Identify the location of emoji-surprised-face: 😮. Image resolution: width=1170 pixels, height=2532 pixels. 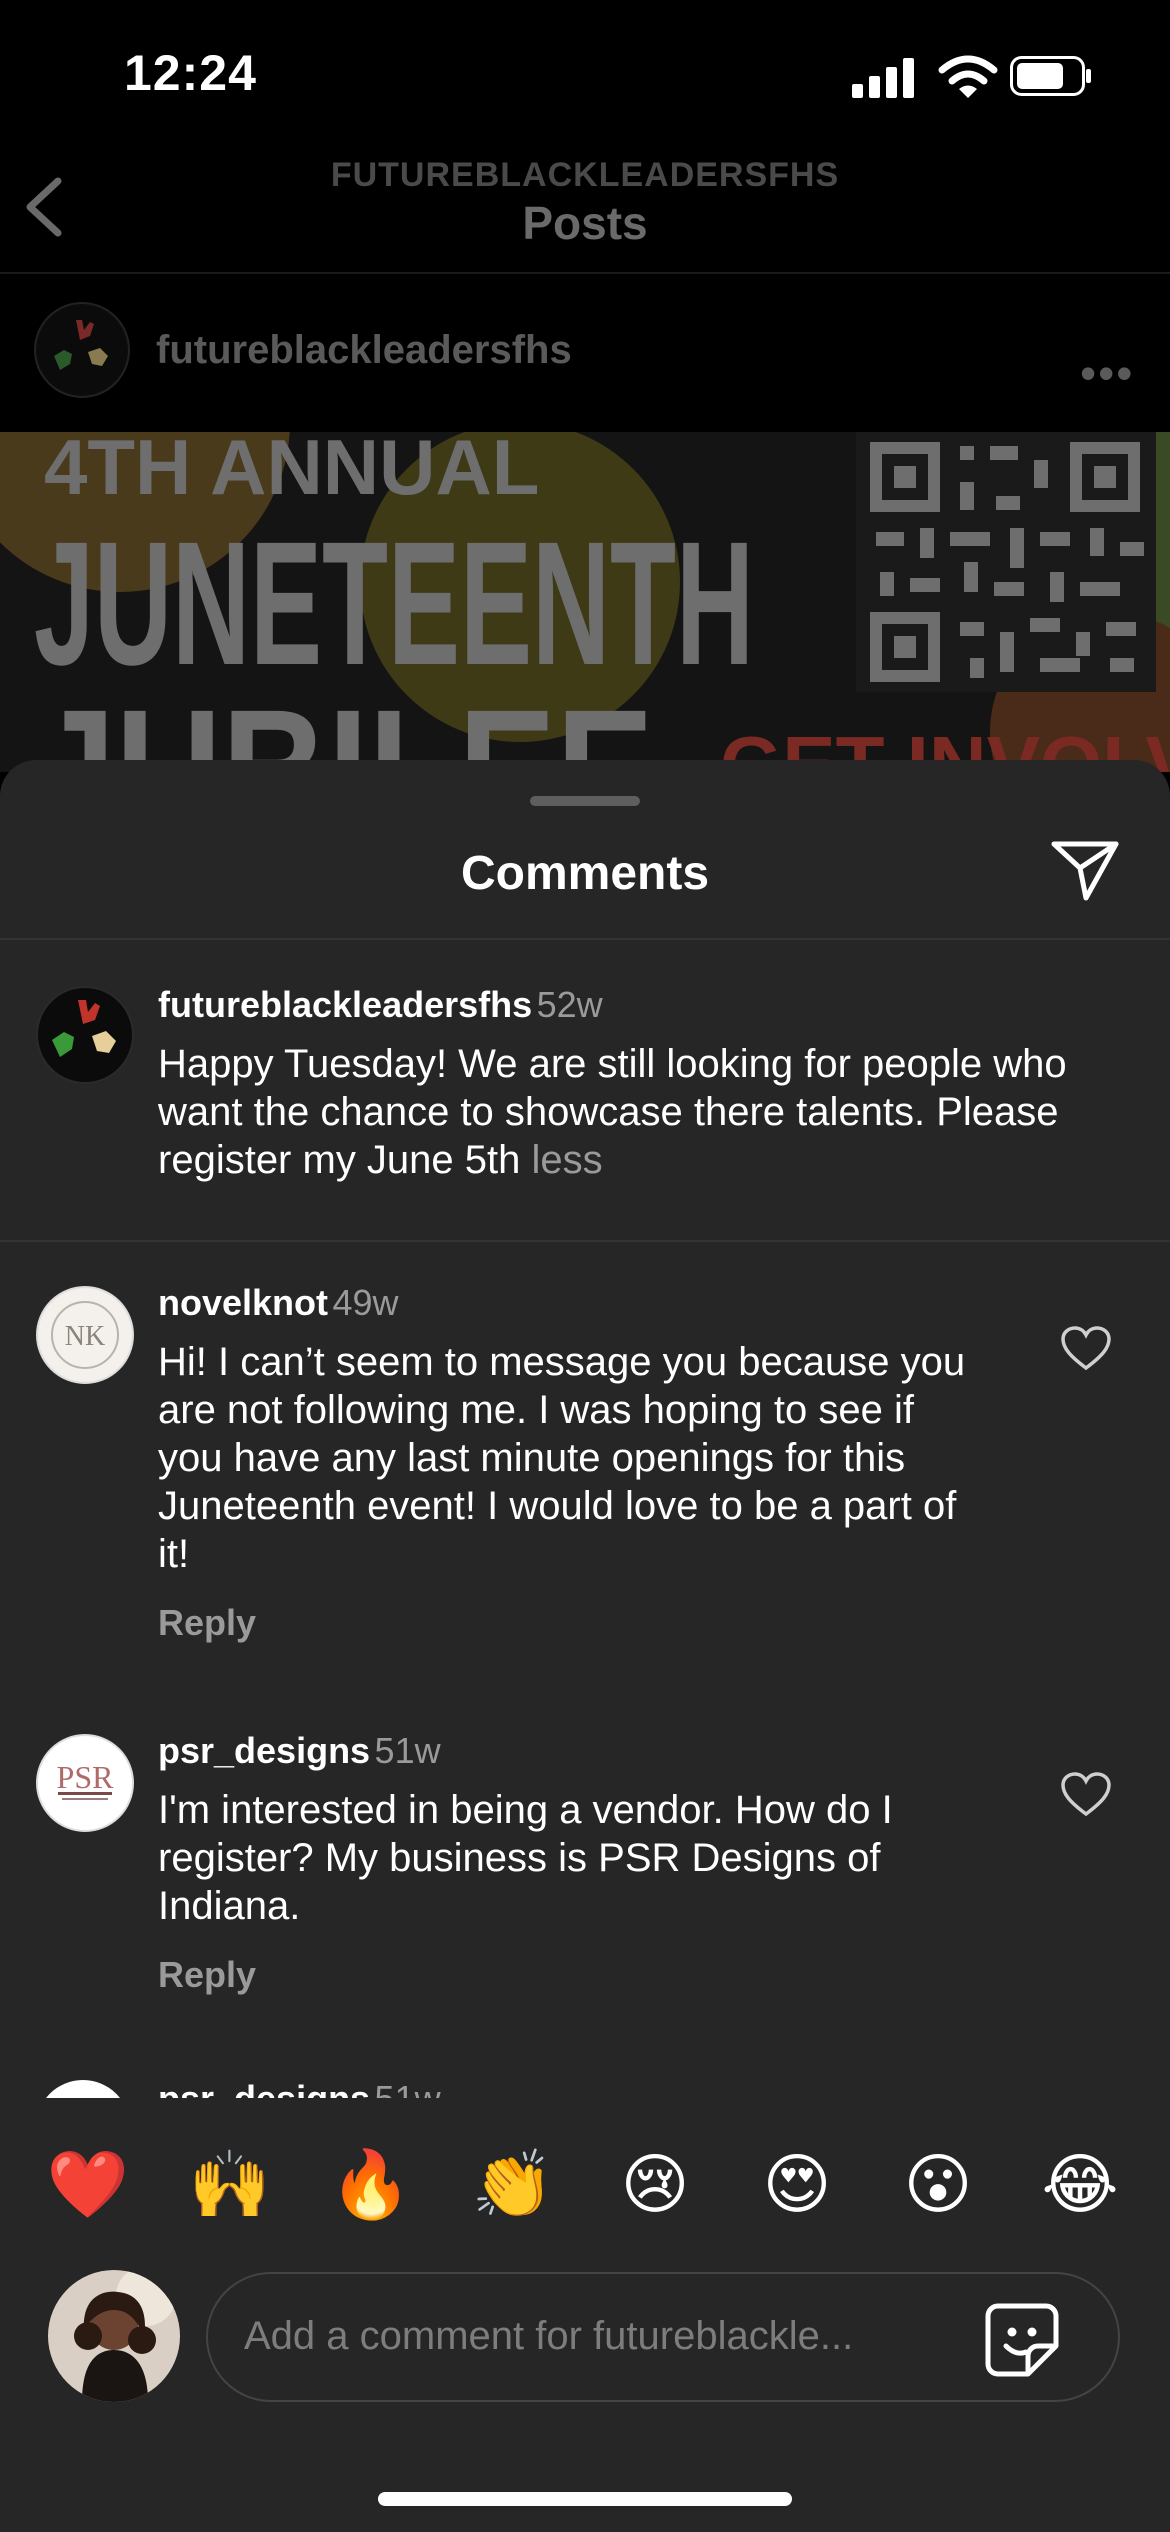
(938, 2184).